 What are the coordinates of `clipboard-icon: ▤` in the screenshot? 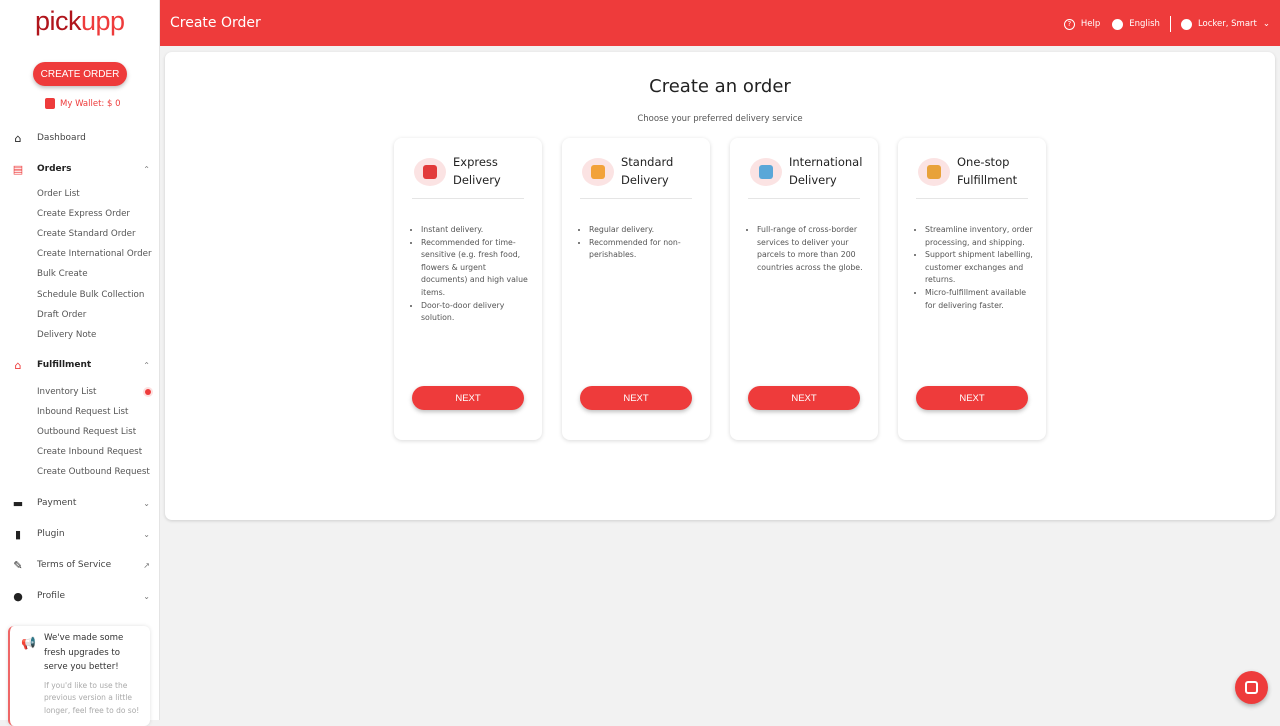 It's located at (18, 169).